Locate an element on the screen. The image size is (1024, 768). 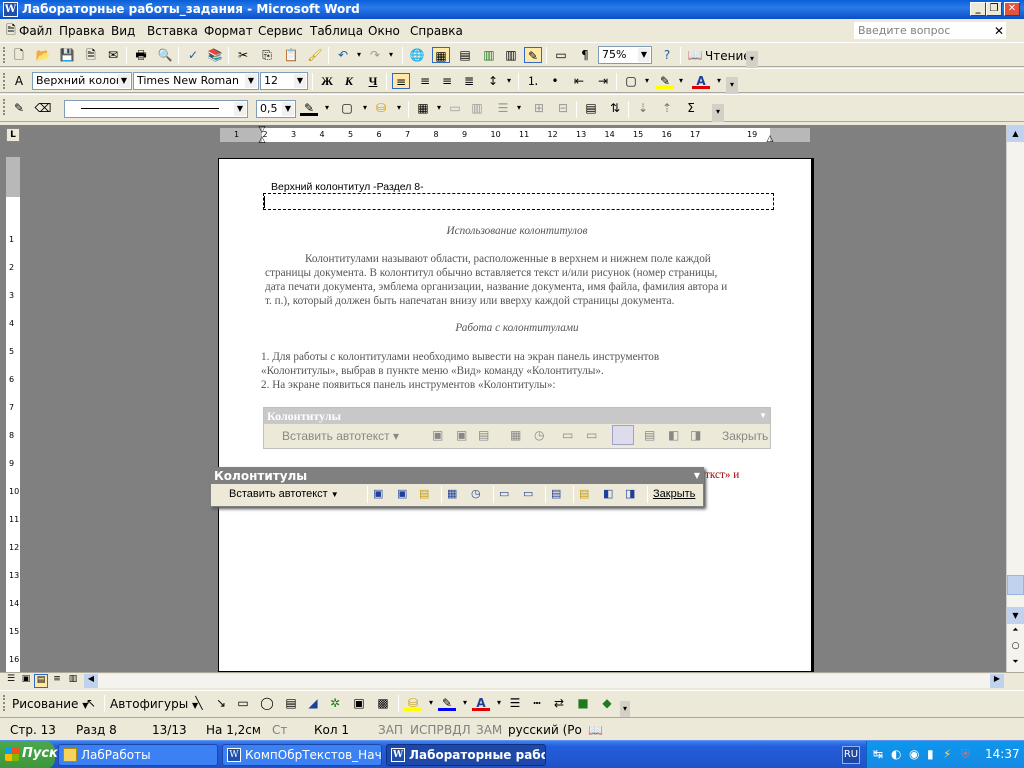
tables-borders-icon: ▦ is located at coordinates (441, 55).